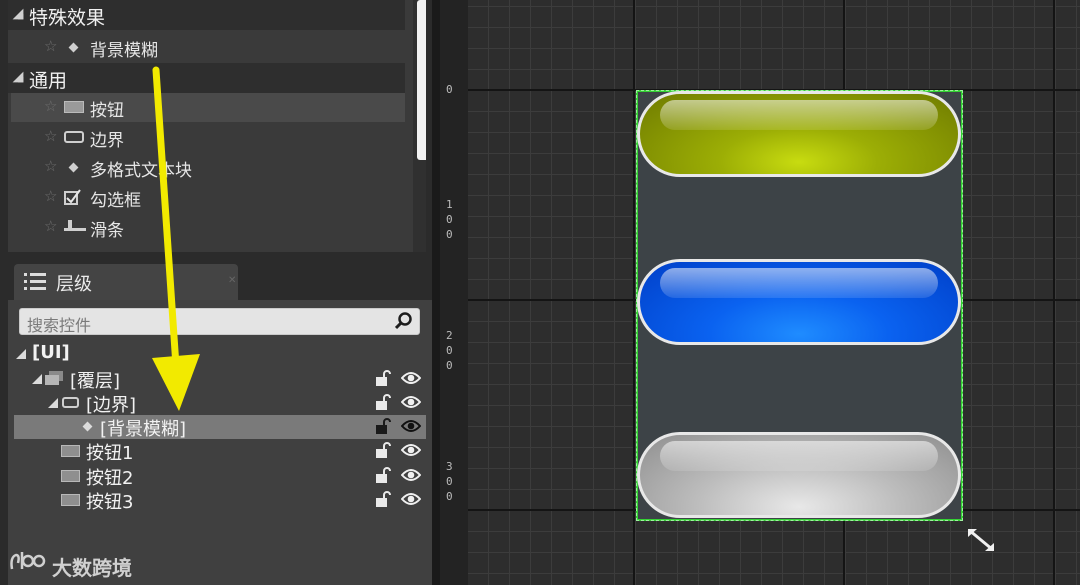  What do you see at coordinates (220, 500) in the screenshot?
I see `tree-row-button-3: 按钮3` at bounding box center [220, 500].